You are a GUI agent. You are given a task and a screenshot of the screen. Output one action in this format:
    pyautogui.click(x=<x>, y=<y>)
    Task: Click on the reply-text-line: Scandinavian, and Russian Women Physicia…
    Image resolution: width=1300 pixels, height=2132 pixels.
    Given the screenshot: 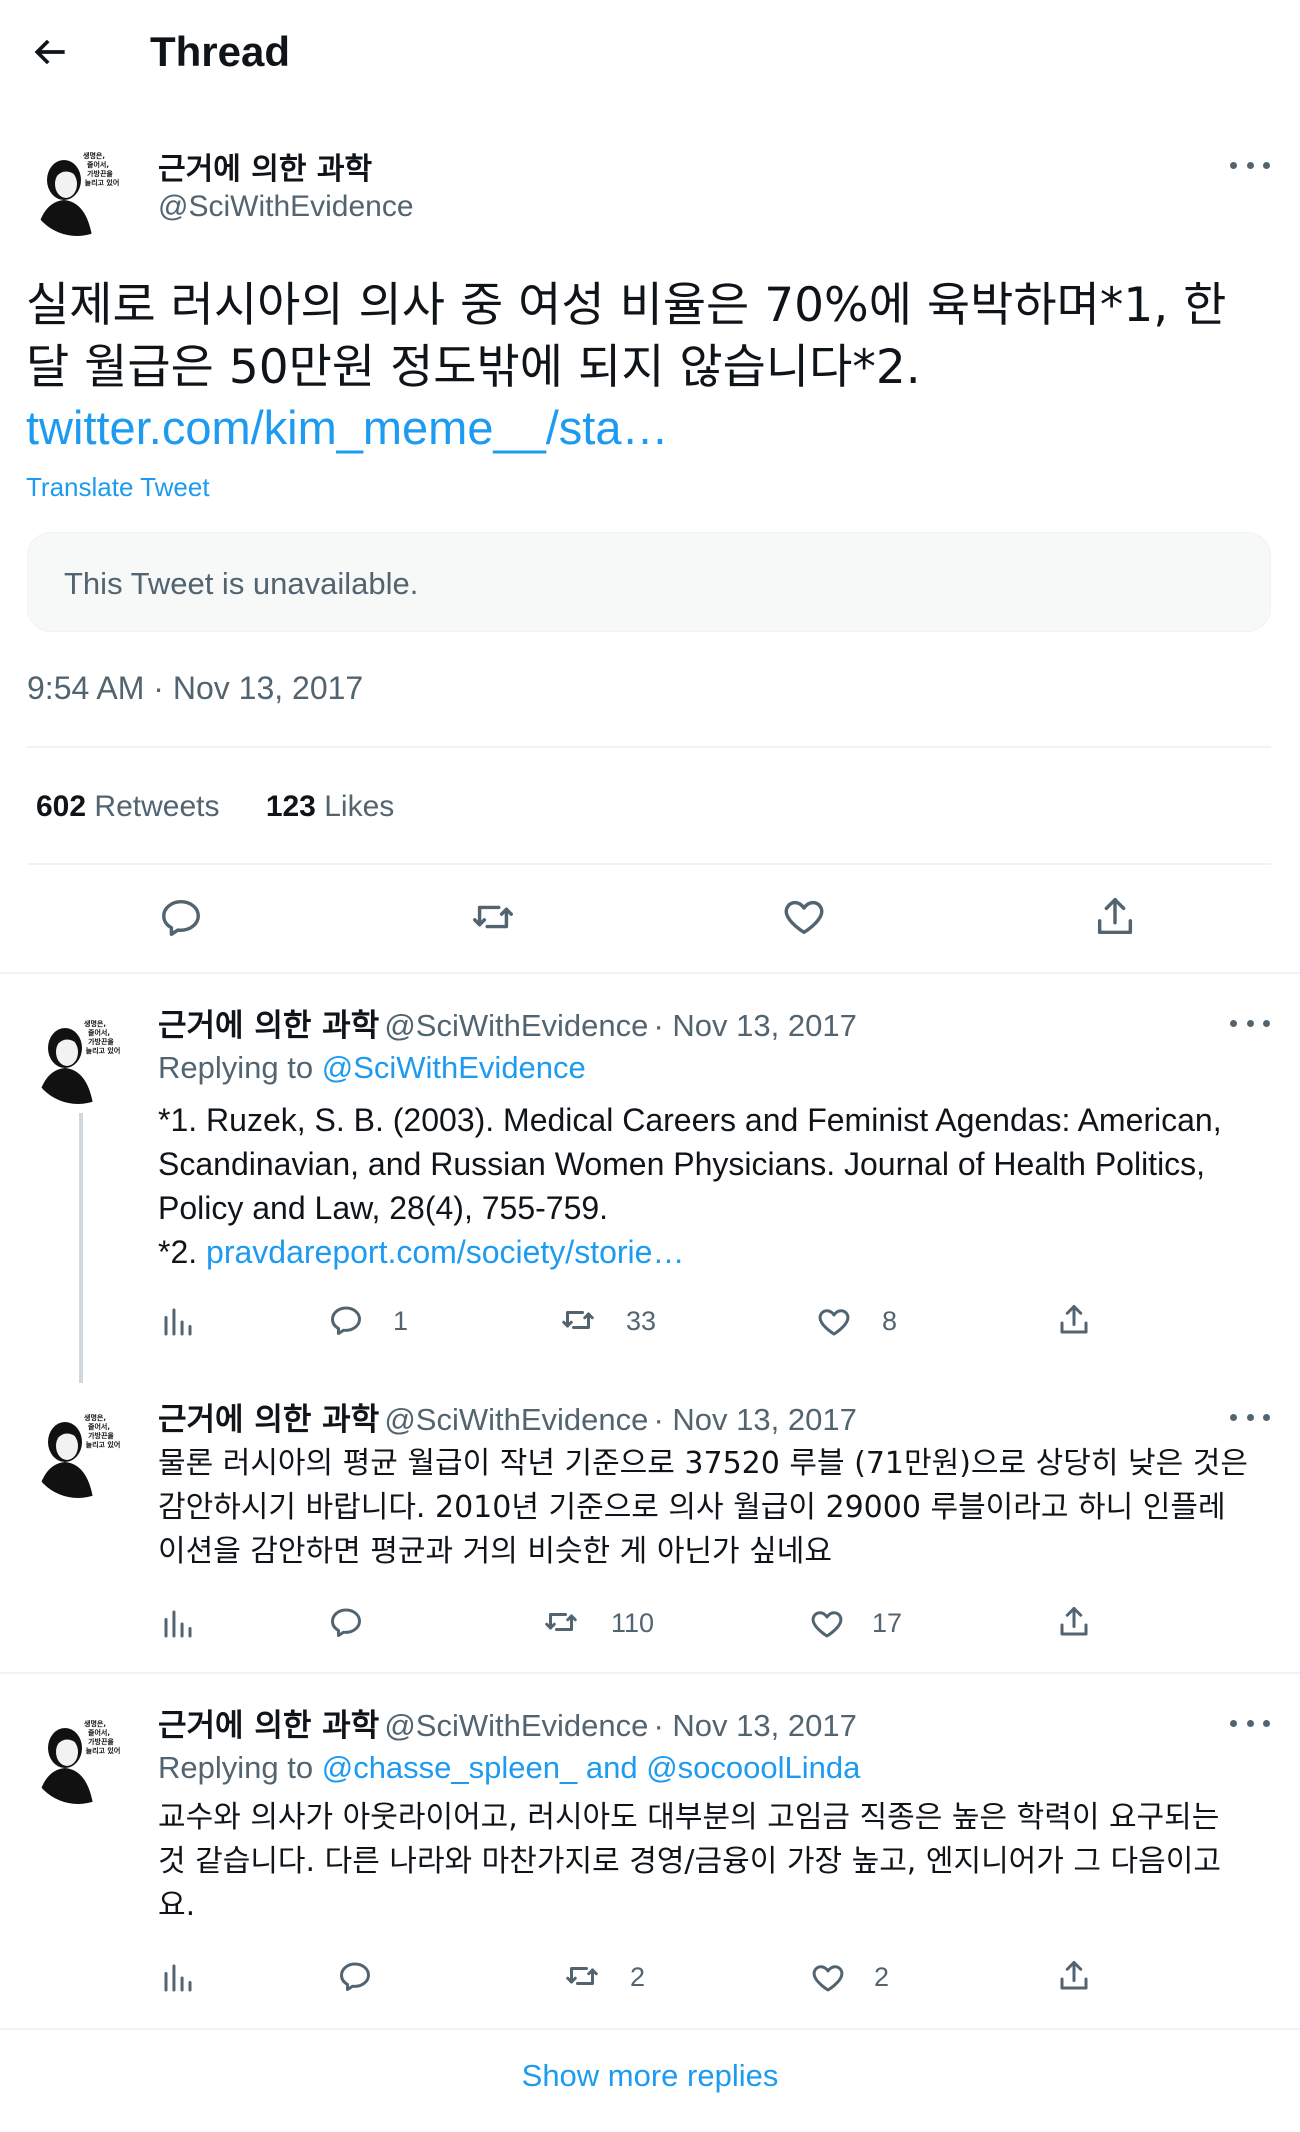 What is the action you would take?
    pyautogui.click(x=682, y=1164)
    